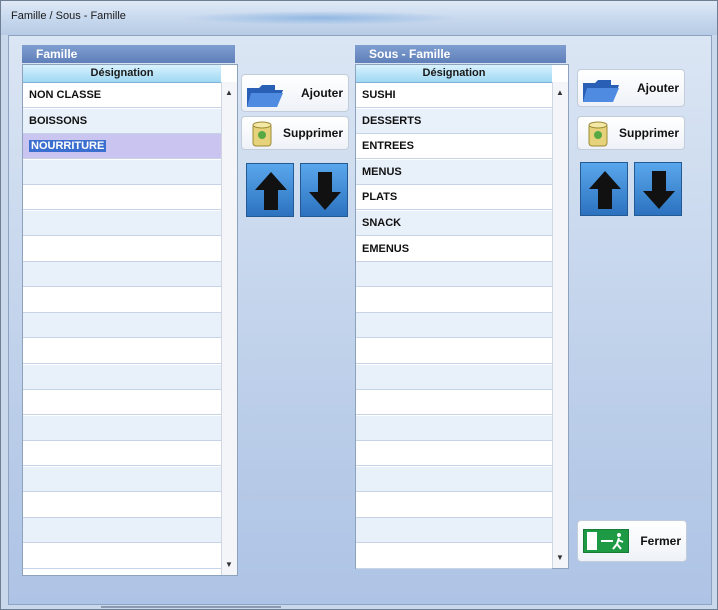 The width and height of the screenshot is (718, 610). I want to click on sous-famille-row-label: ENTREES, so click(388, 146).